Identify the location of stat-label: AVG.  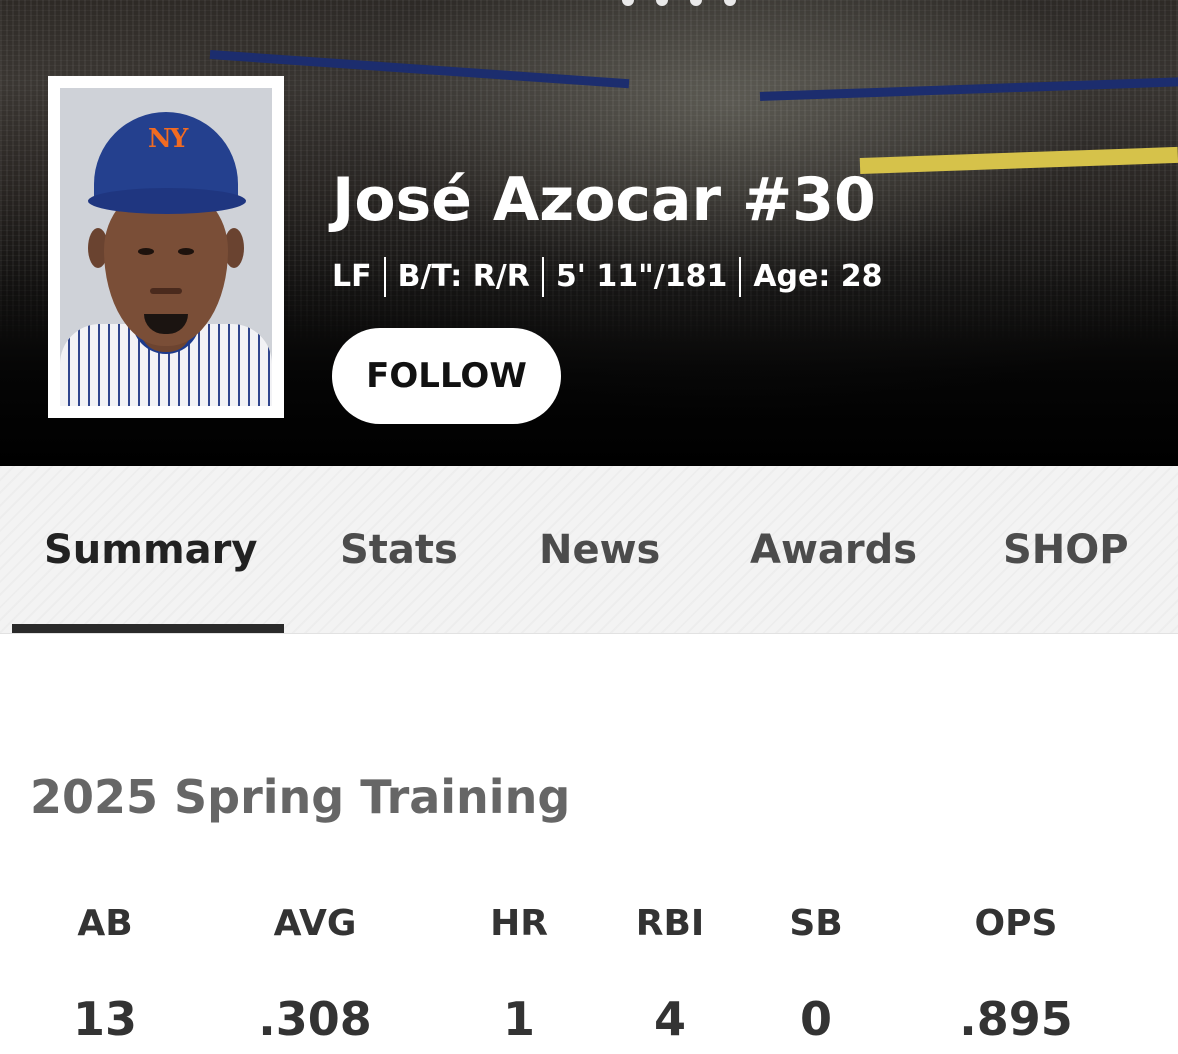
(315, 923).